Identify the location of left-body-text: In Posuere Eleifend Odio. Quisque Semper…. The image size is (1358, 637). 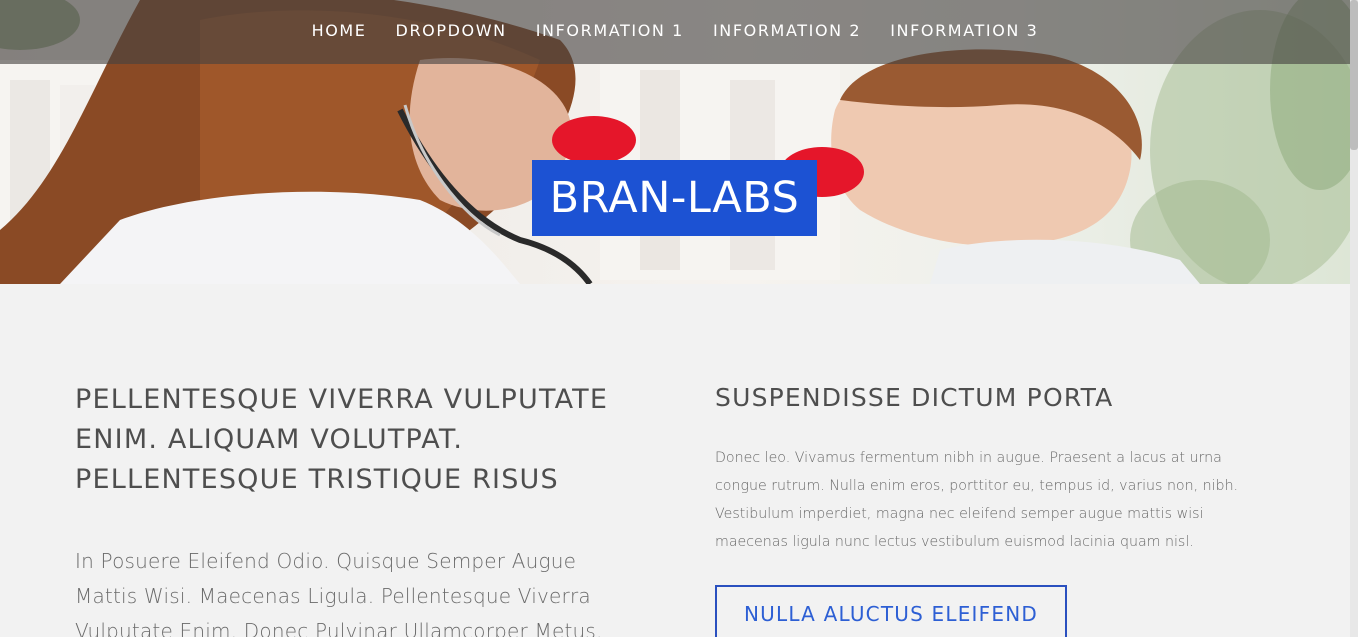
(339, 593).